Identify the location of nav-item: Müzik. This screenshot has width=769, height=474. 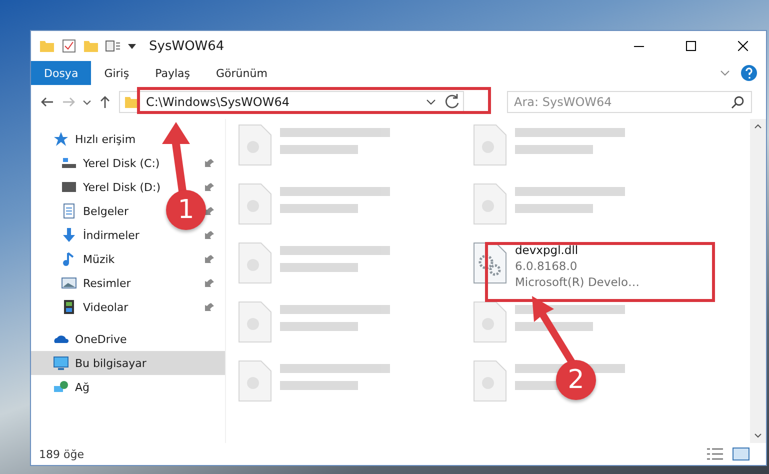
(99, 259).